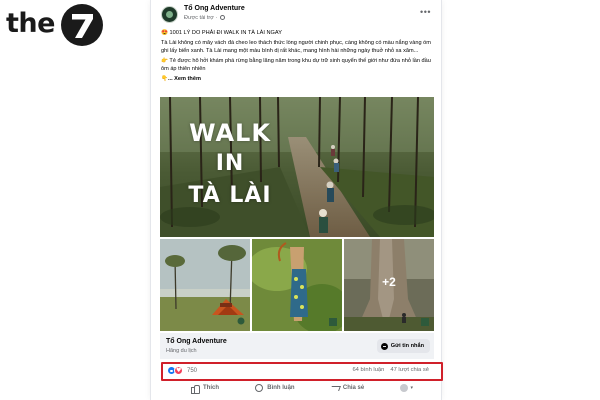  I want to click on more-photos-count: +2, so click(389, 282).